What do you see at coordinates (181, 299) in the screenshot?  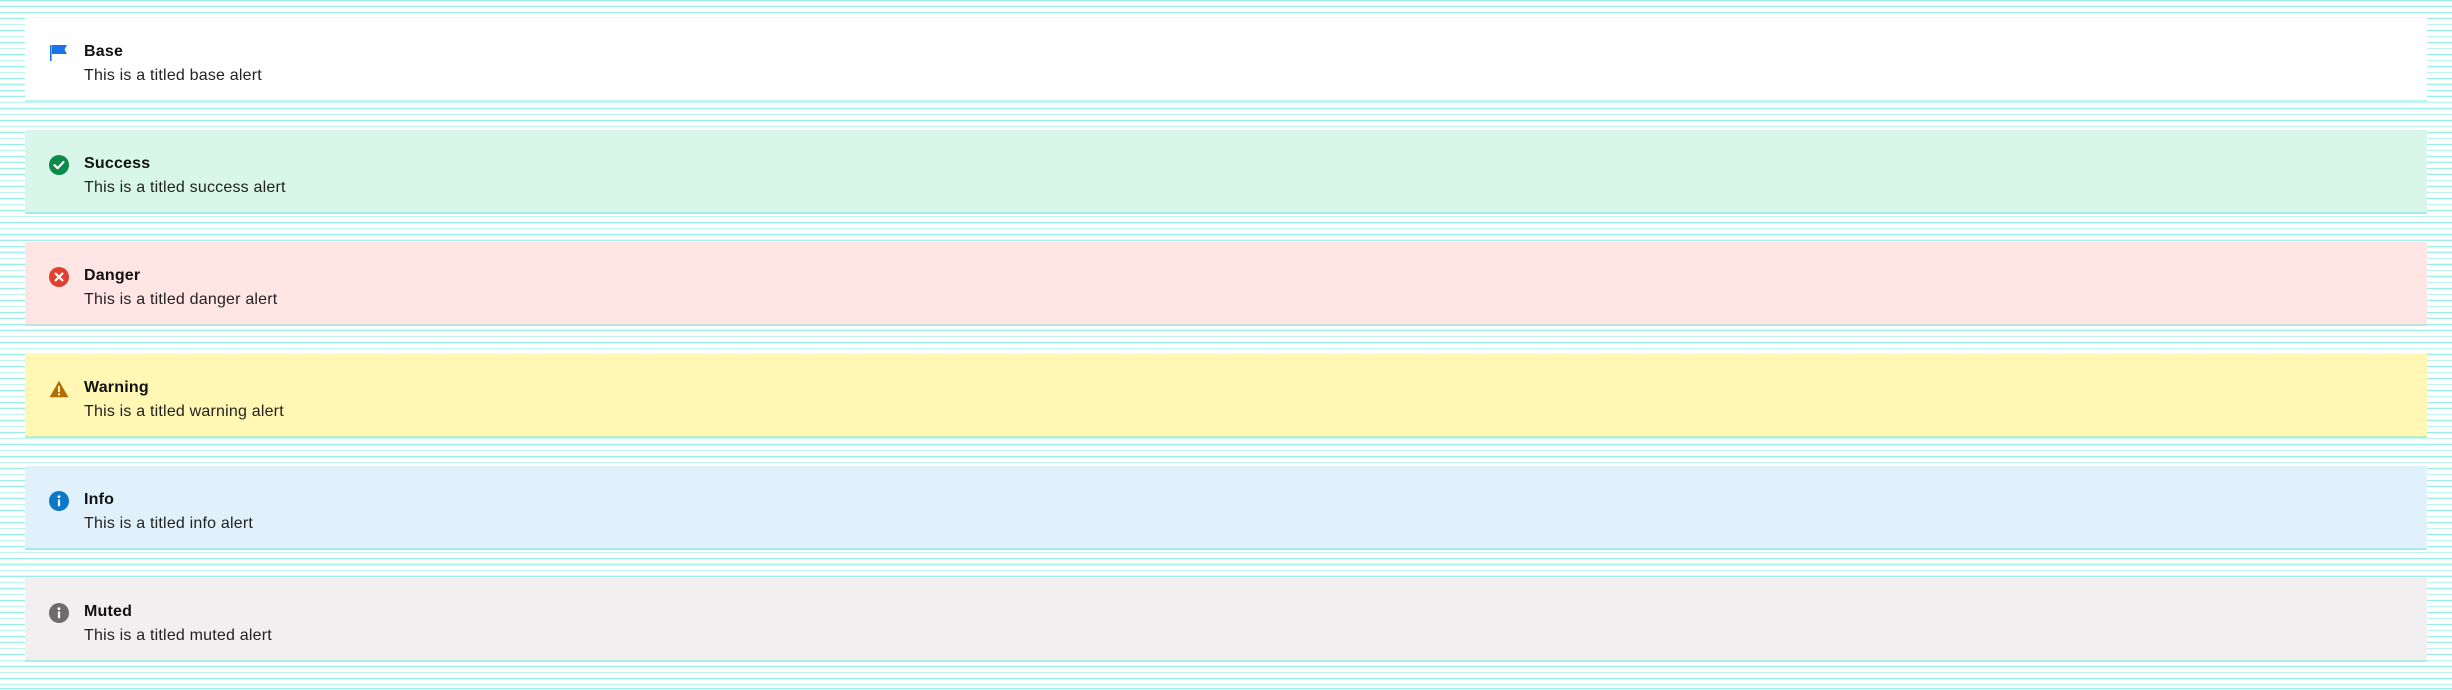 I see `alert-text: This is a titled danger alert` at bounding box center [181, 299].